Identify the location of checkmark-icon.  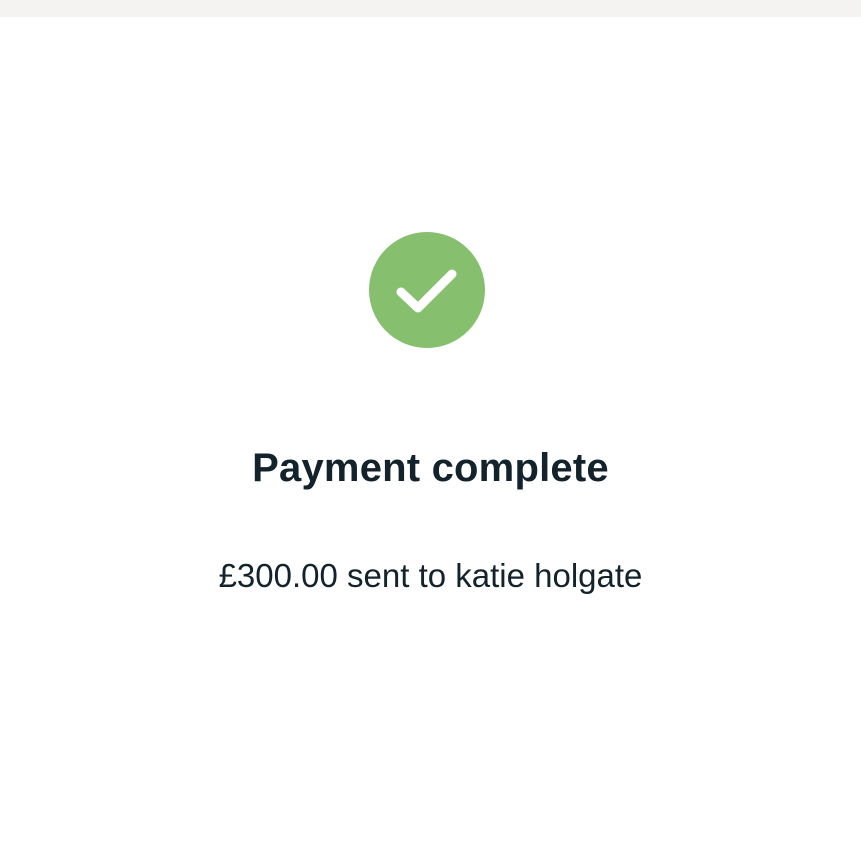
(426, 291).